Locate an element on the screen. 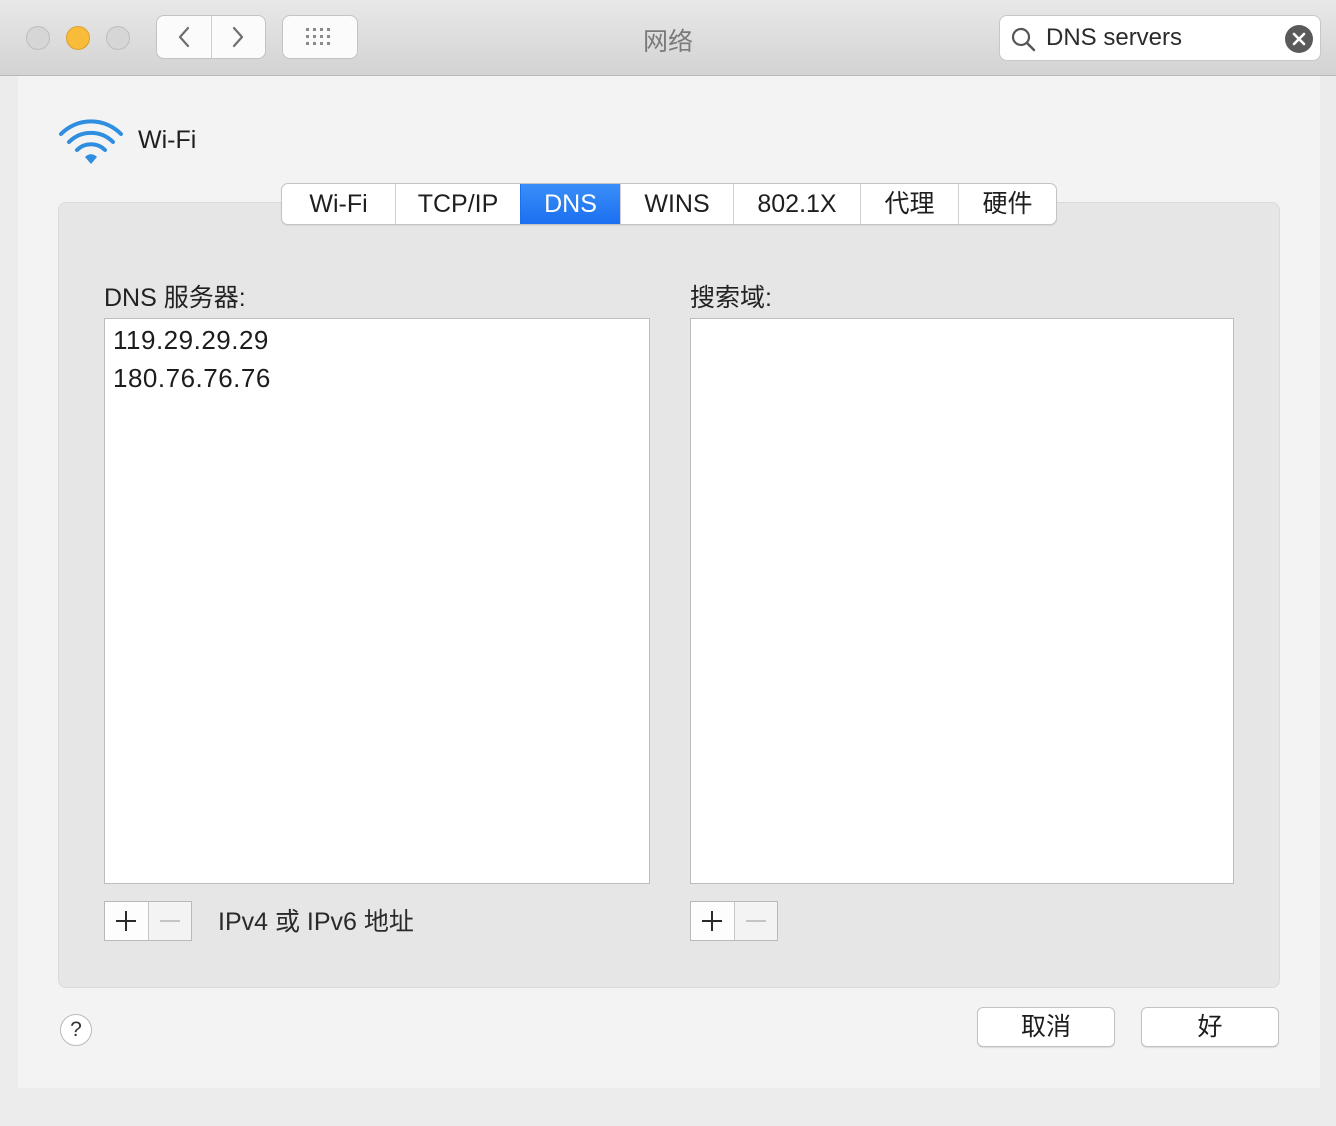  list-item: 180.76.76.76 is located at coordinates (377, 378).